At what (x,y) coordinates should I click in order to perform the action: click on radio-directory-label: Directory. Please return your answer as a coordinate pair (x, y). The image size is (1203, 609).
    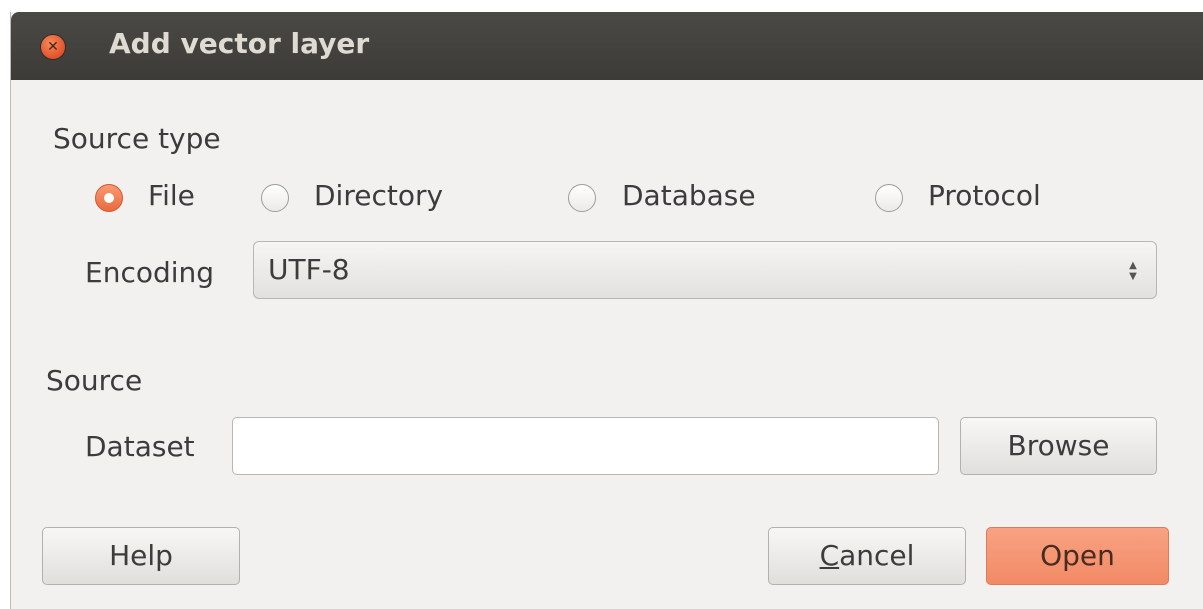
    Looking at the image, I should click on (378, 195).